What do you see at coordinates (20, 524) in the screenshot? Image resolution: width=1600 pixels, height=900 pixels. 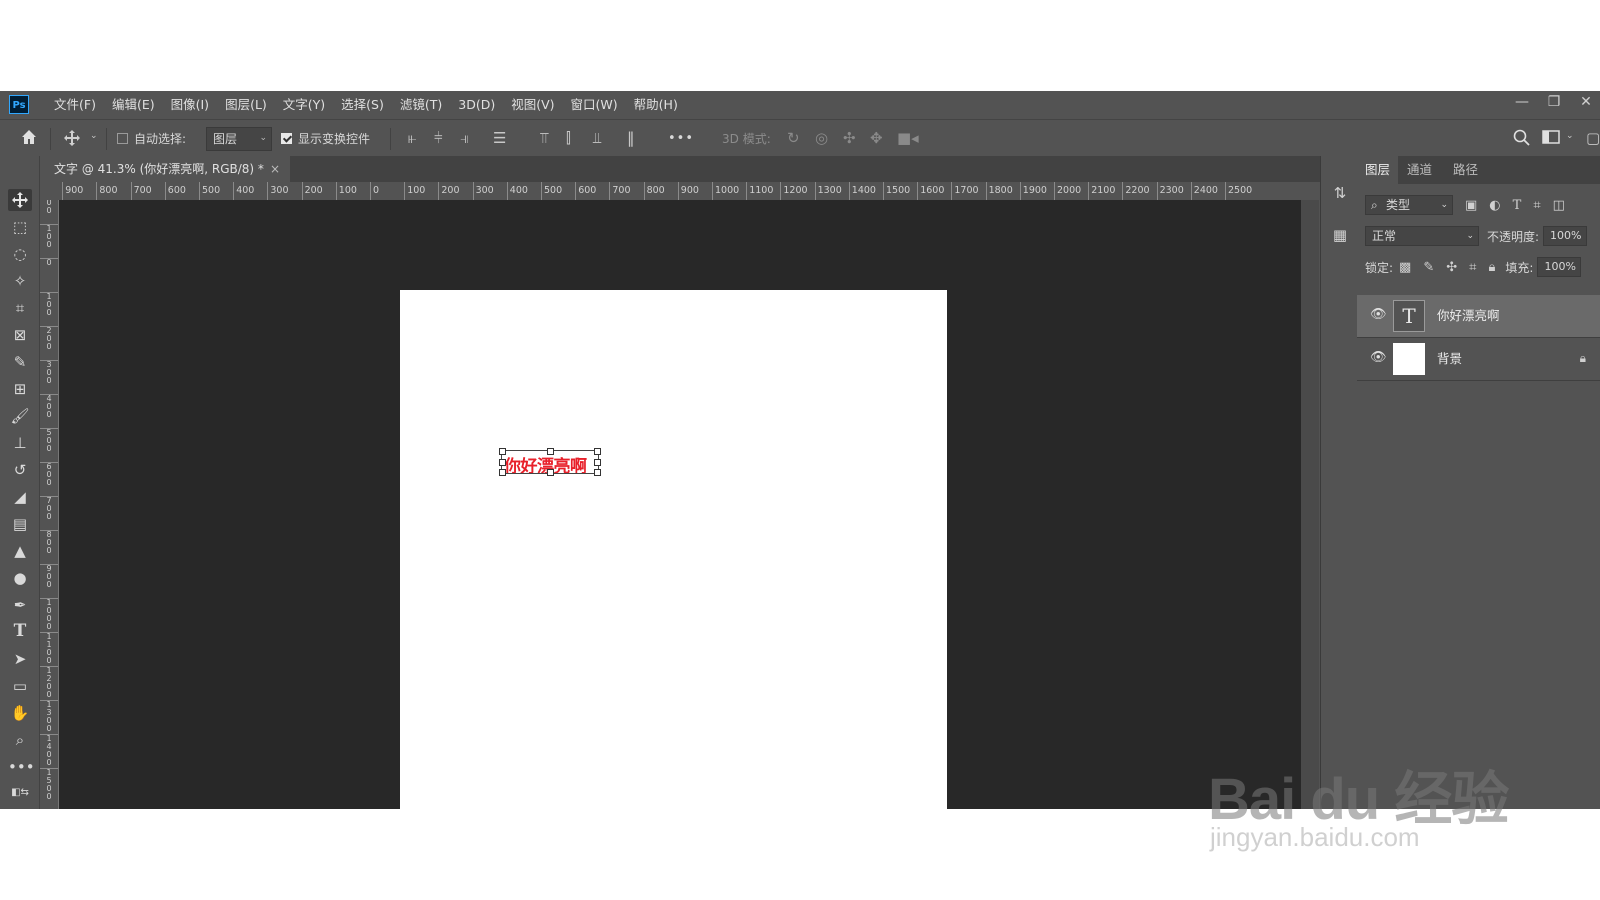 I see `gradient-tool-icon: ▤` at bounding box center [20, 524].